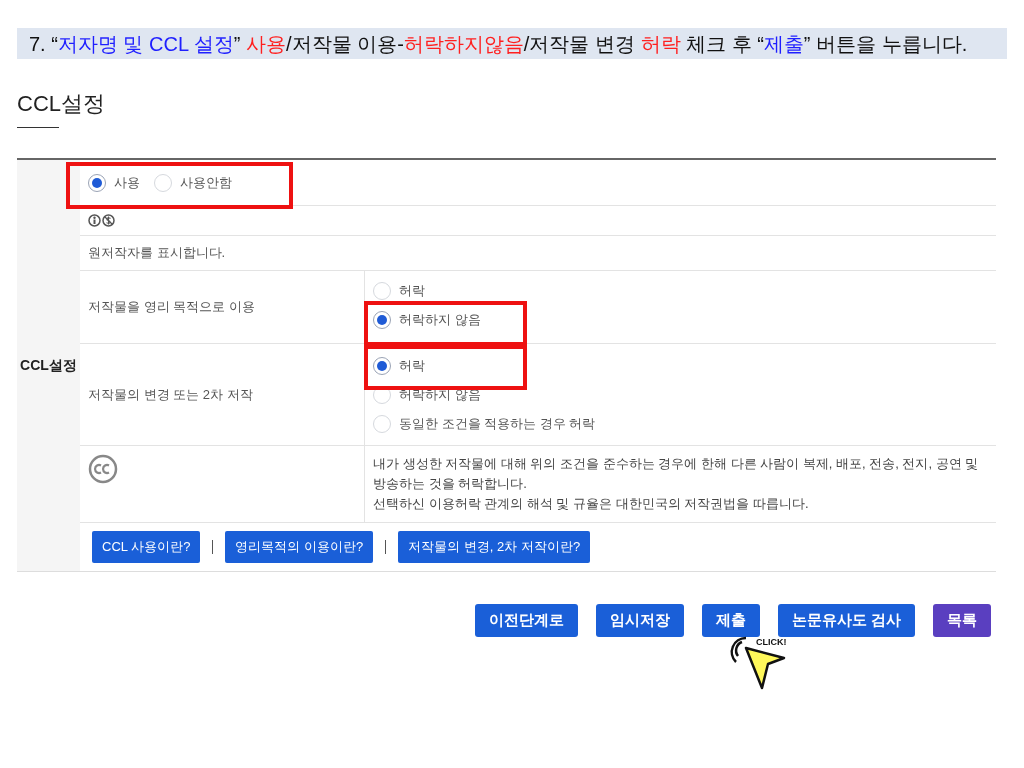 This screenshot has height=768, width=1024. What do you see at coordinates (299, 547) in the screenshot?
I see `help-button: 영리목적의 이용이란?` at bounding box center [299, 547].